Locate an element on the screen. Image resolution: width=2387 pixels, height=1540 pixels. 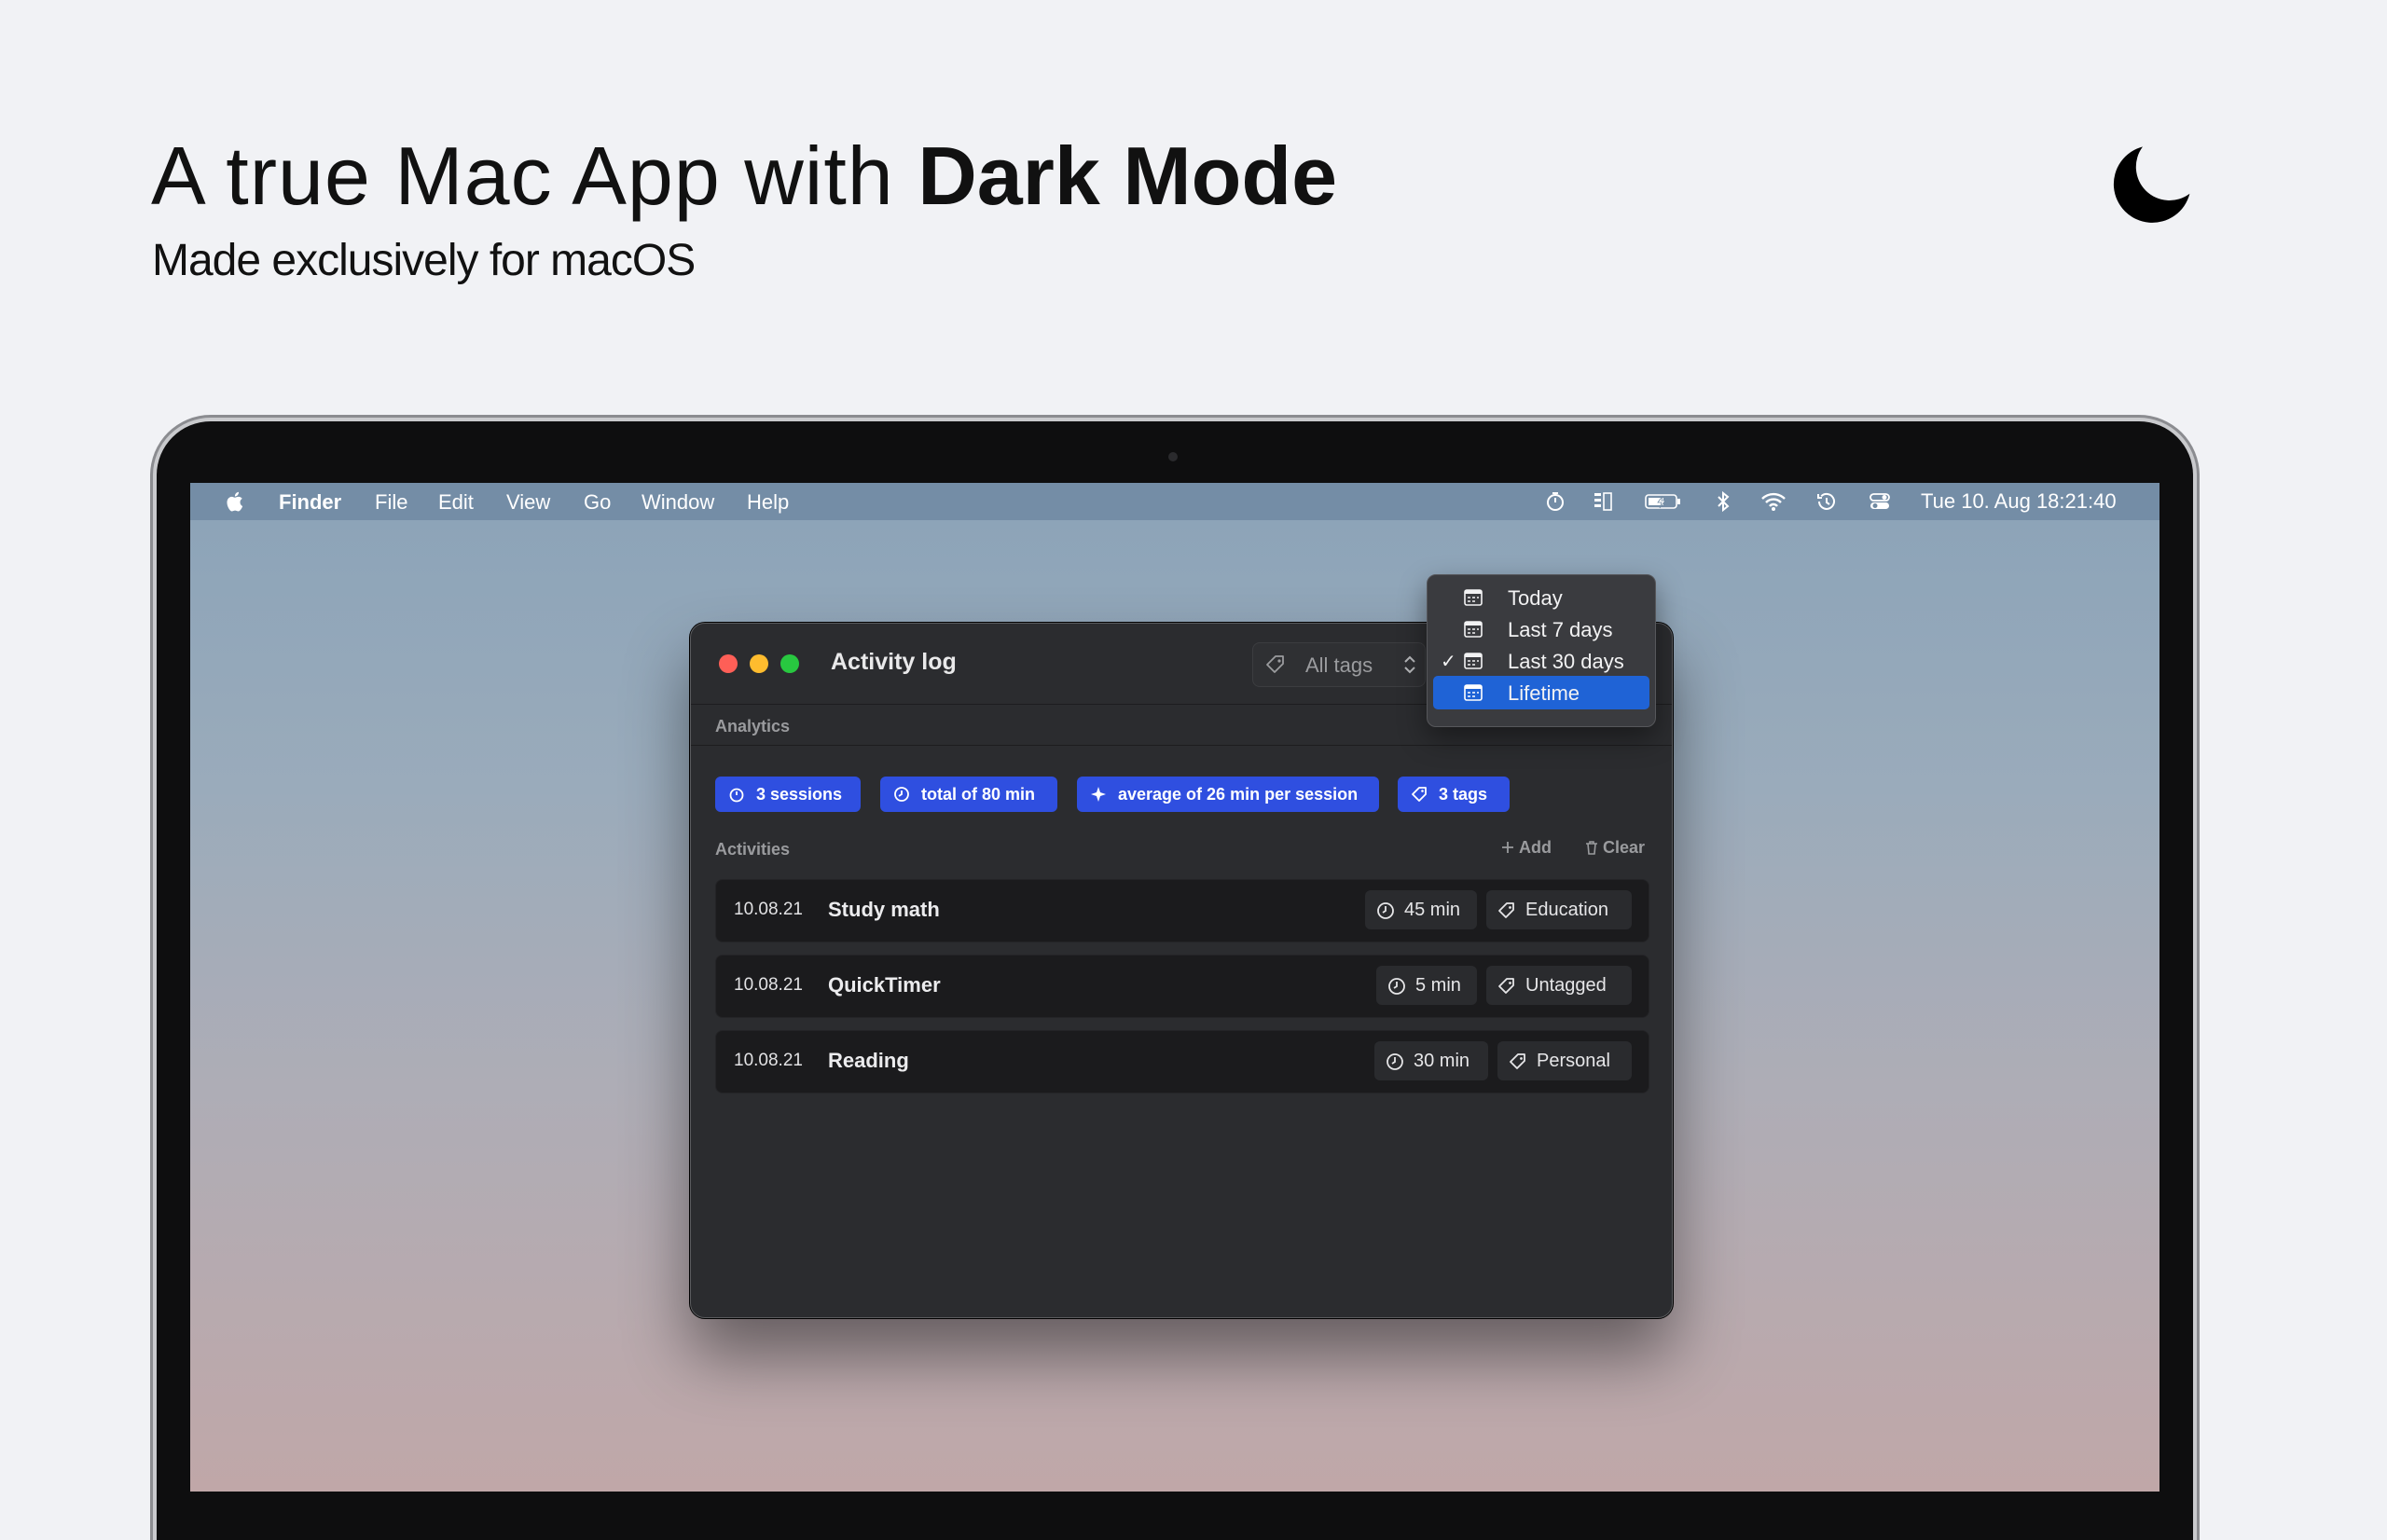
close-button is located at coordinates (728, 663).